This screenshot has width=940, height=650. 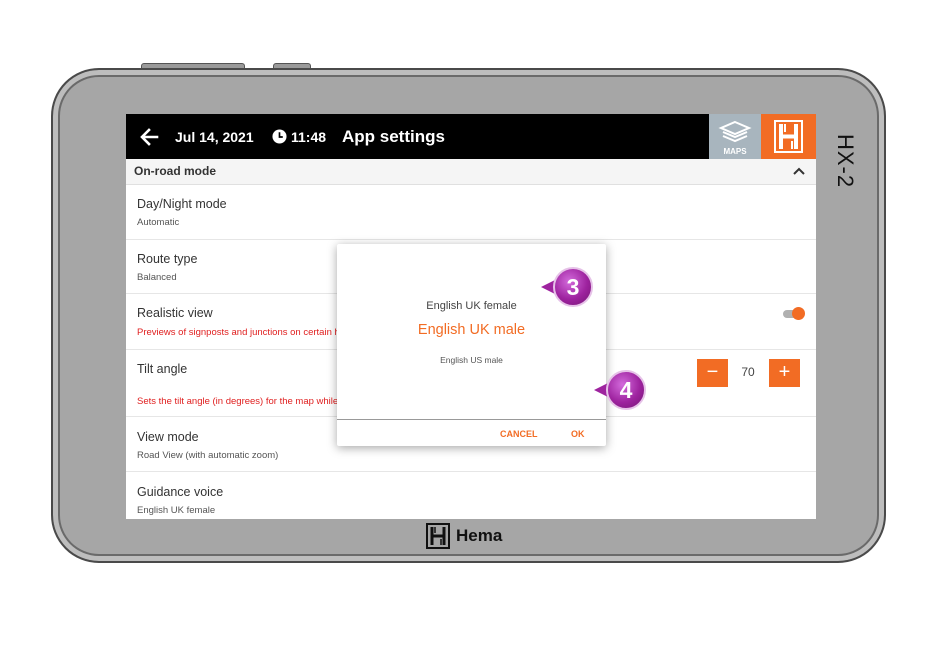 I want to click on clock-icon, so click(x=279, y=136).